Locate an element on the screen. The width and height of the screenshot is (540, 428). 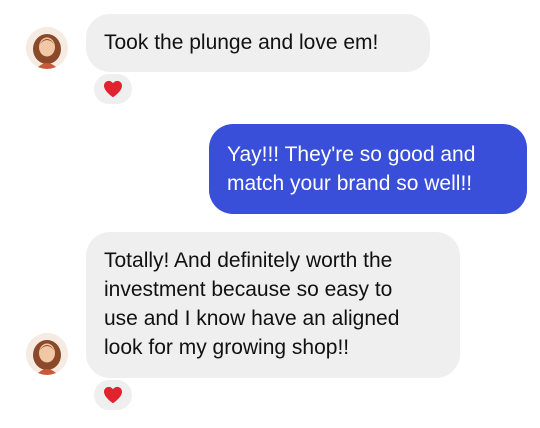
message-text: Yay!!! They're so good and is located at coordinates (351, 154).